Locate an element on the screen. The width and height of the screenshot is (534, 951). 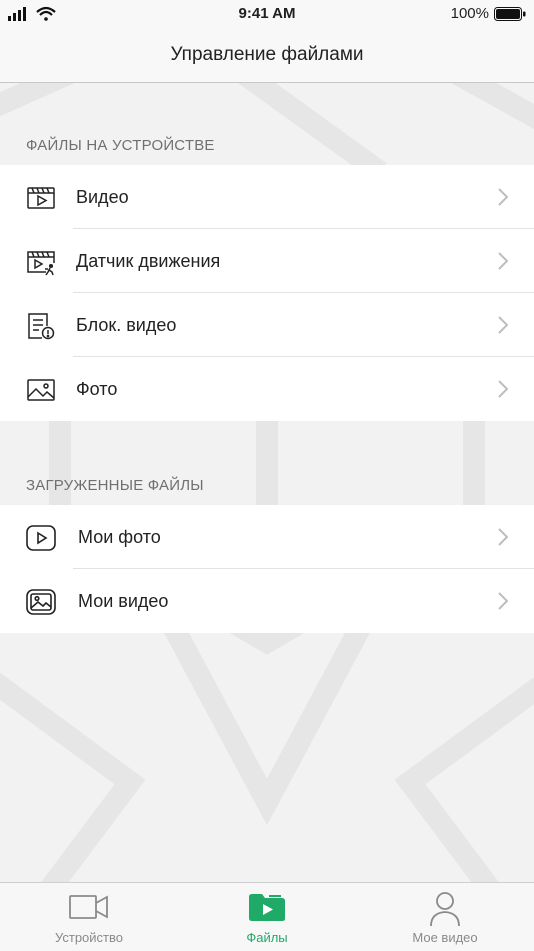
camera-icon is located at coordinates (88, 907).